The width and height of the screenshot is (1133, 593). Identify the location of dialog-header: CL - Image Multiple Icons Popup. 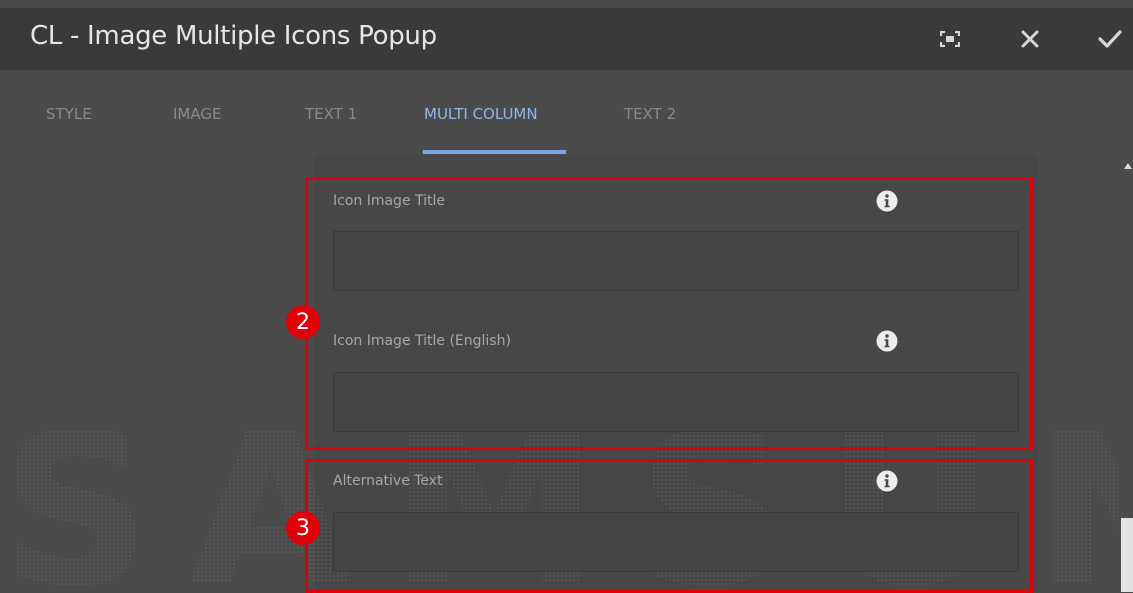
(566, 39).